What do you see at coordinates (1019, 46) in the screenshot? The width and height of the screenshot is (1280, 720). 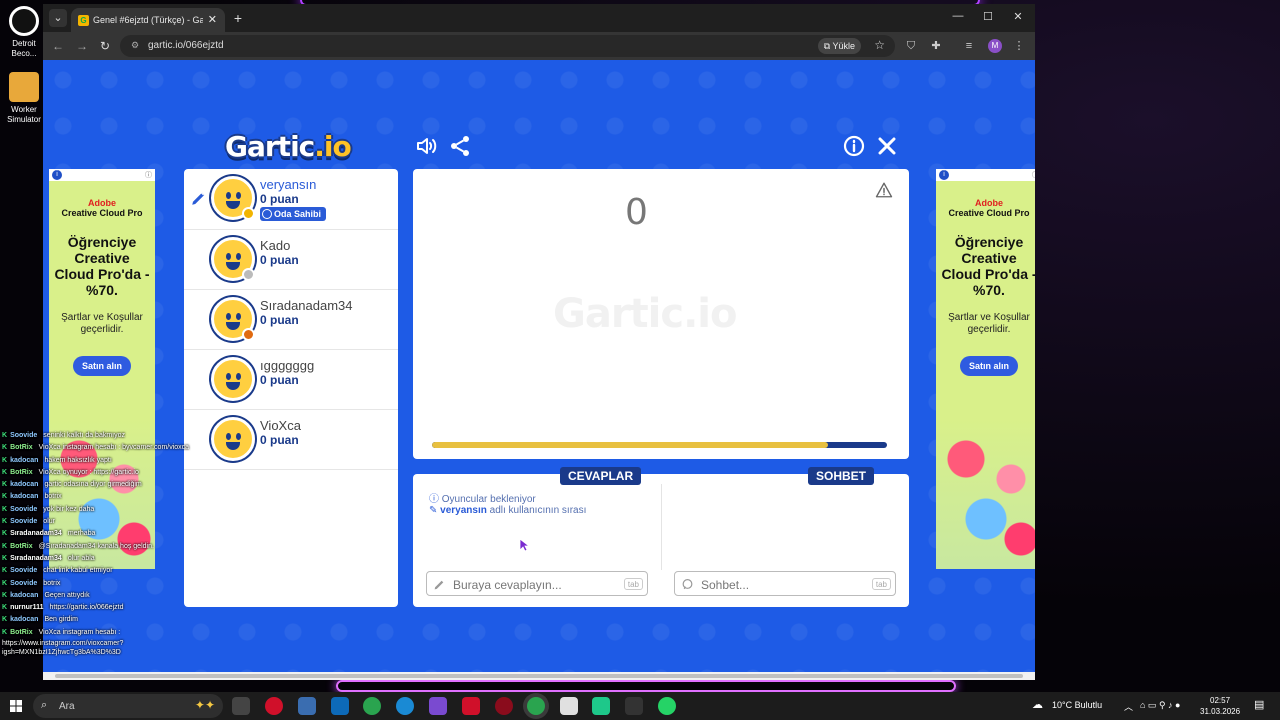 I see `menu-dots-icon: ⋮` at bounding box center [1019, 46].